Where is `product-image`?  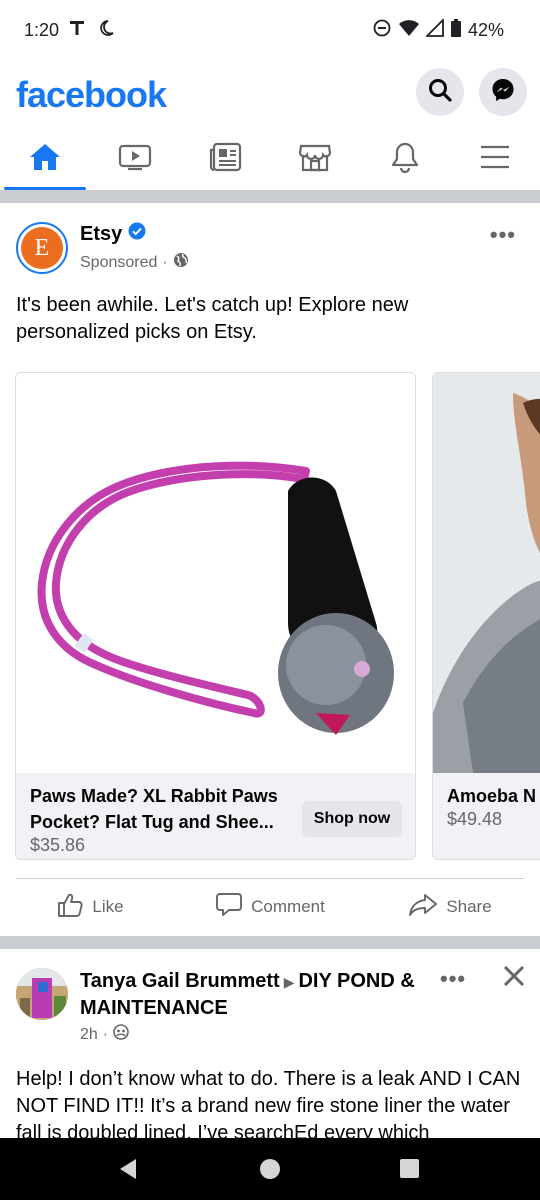 product-image is located at coordinates (486, 573).